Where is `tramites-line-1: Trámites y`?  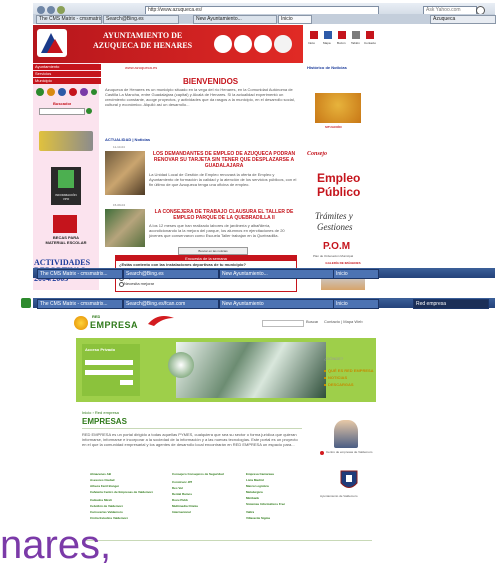
tramites-line-1: Trámites y is located at coordinates (334, 216).